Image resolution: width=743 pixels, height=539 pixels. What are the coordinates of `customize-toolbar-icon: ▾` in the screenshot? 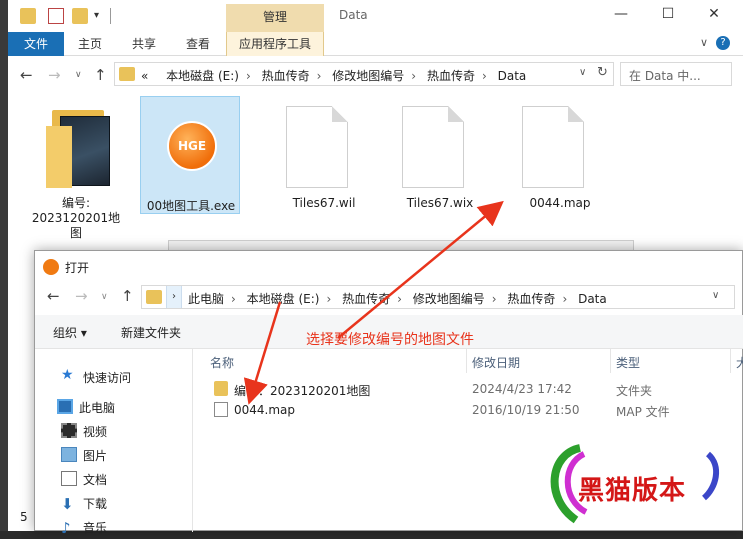 It's located at (96, 15).